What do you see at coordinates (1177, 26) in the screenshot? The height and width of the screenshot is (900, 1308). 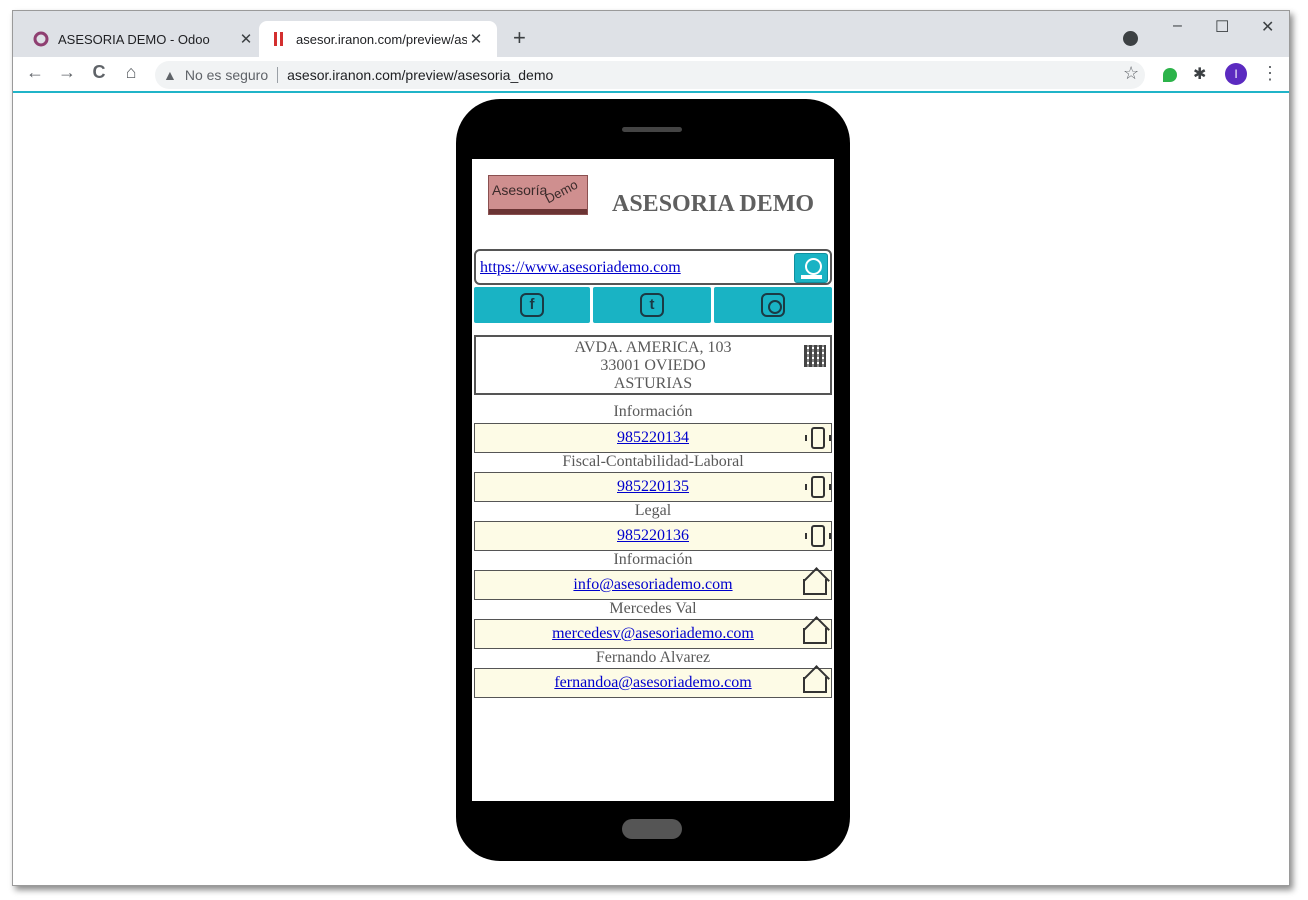 I see `minimize-button: –` at bounding box center [1177, 26].